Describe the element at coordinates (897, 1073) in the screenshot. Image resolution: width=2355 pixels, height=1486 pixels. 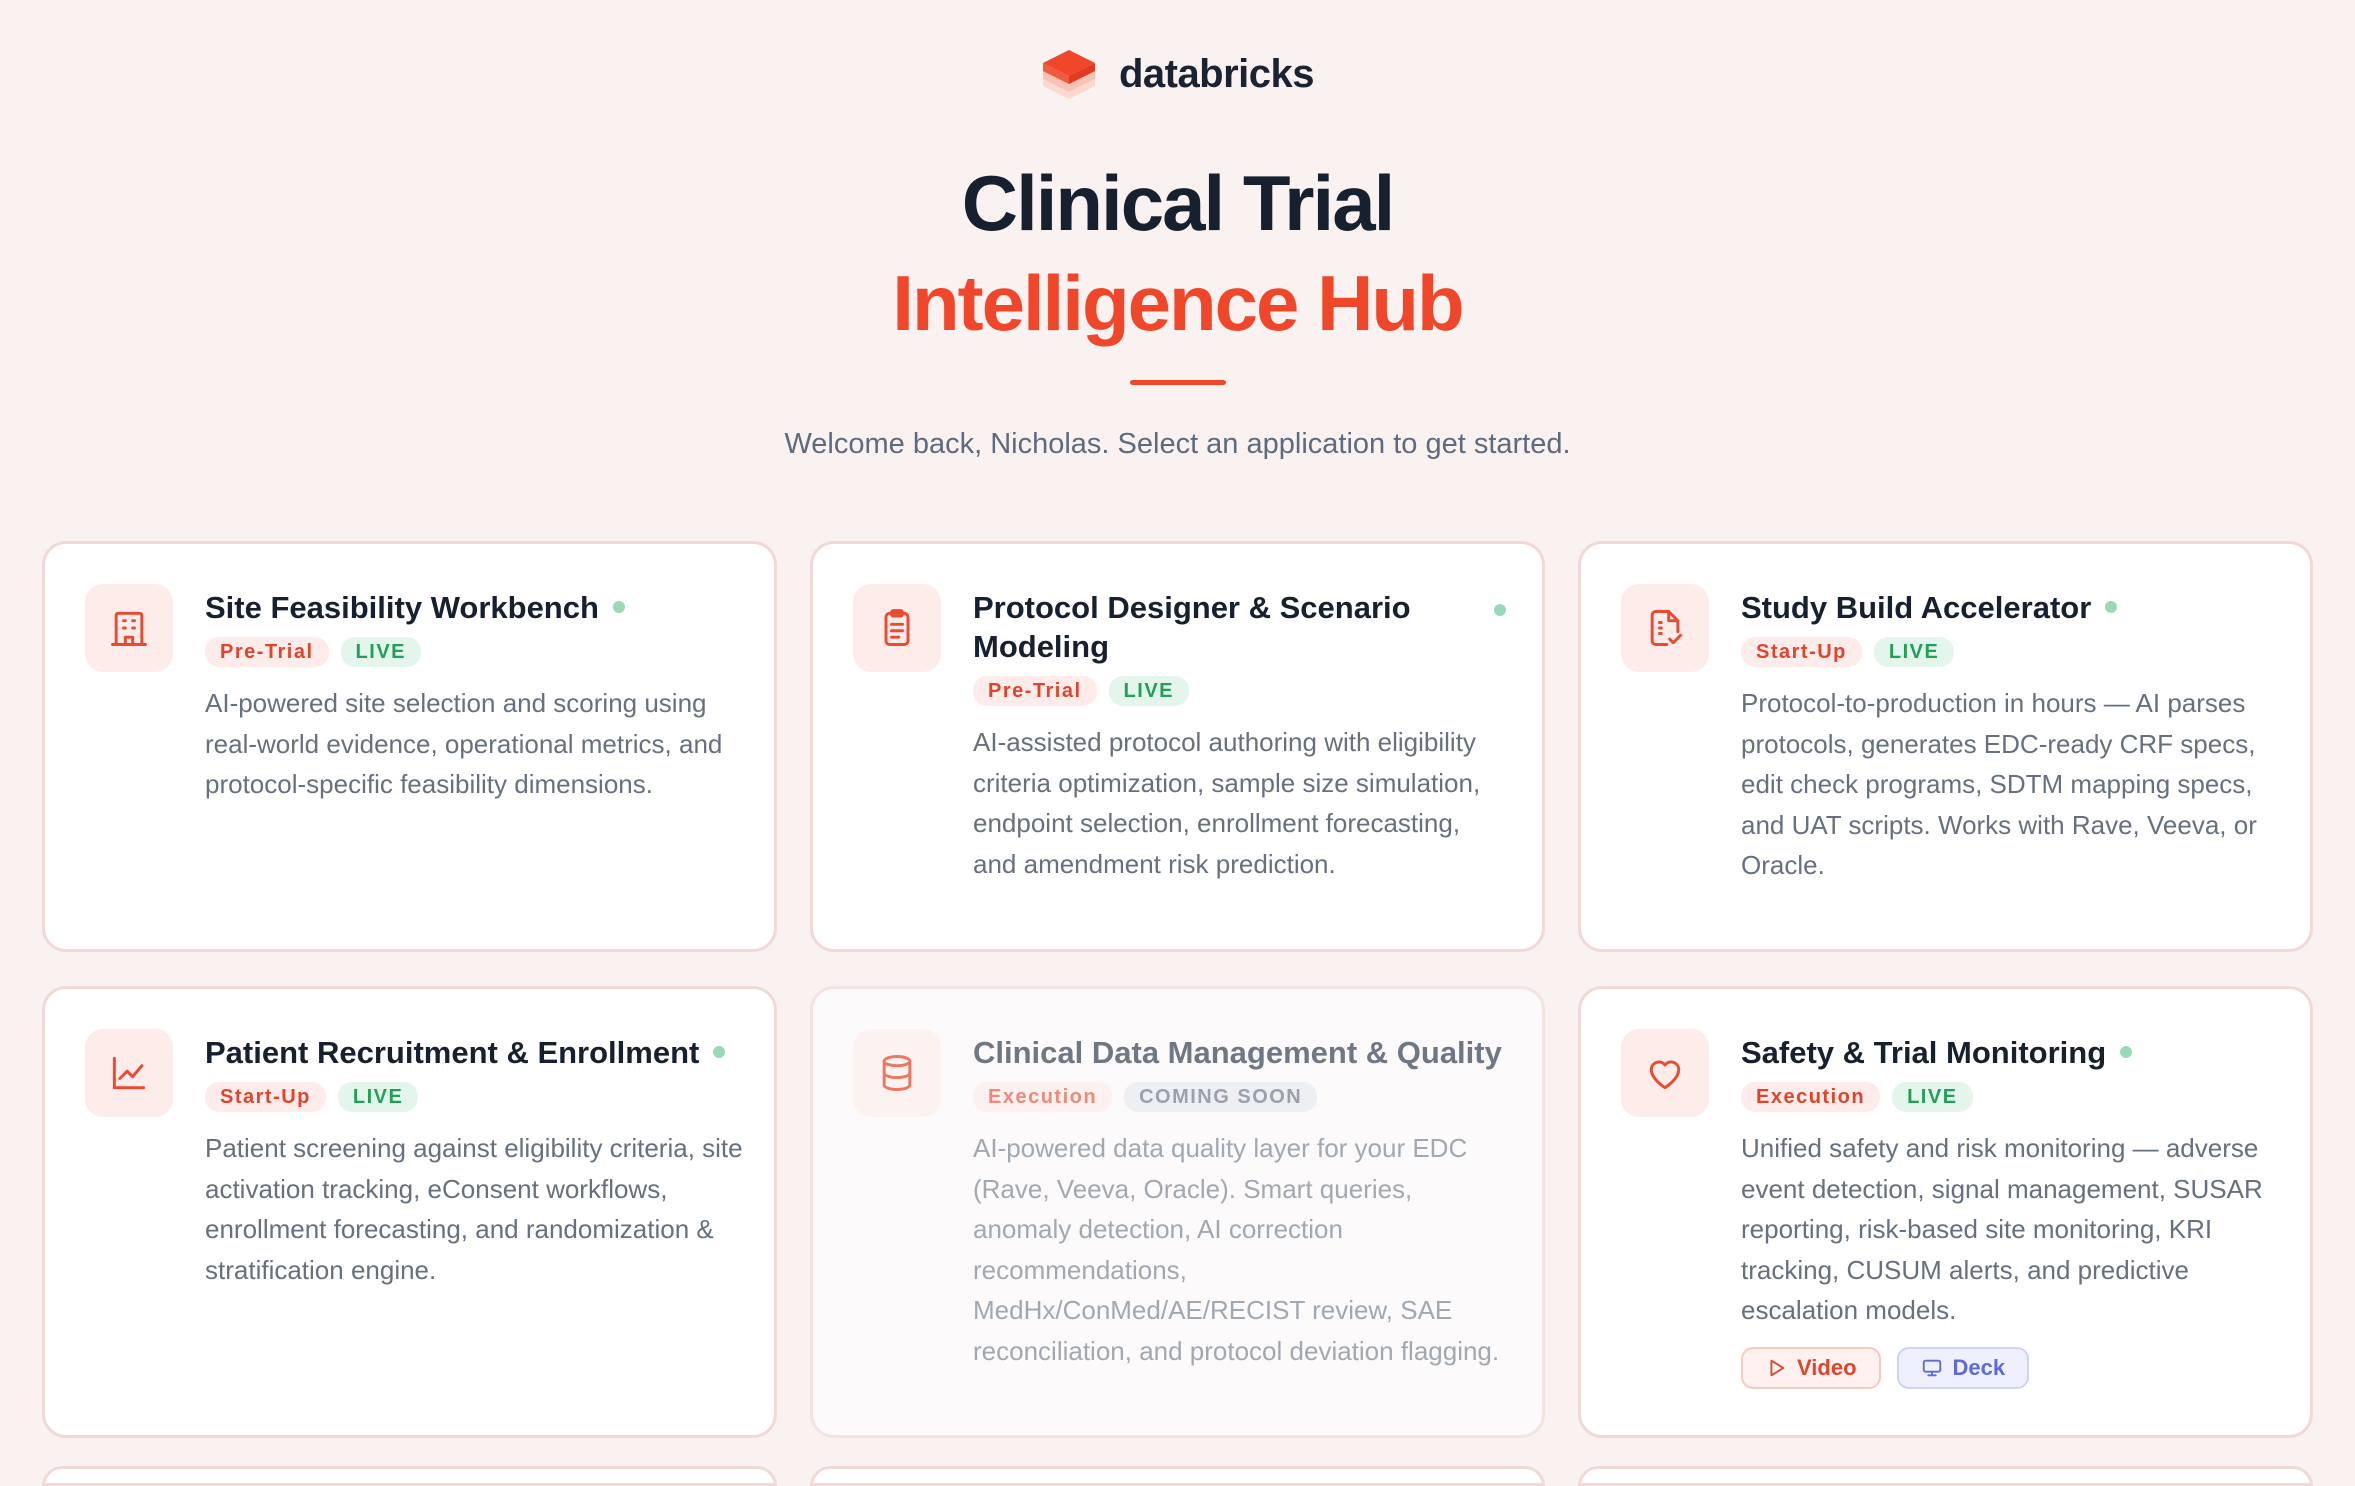
I see `database-icon` at that location.